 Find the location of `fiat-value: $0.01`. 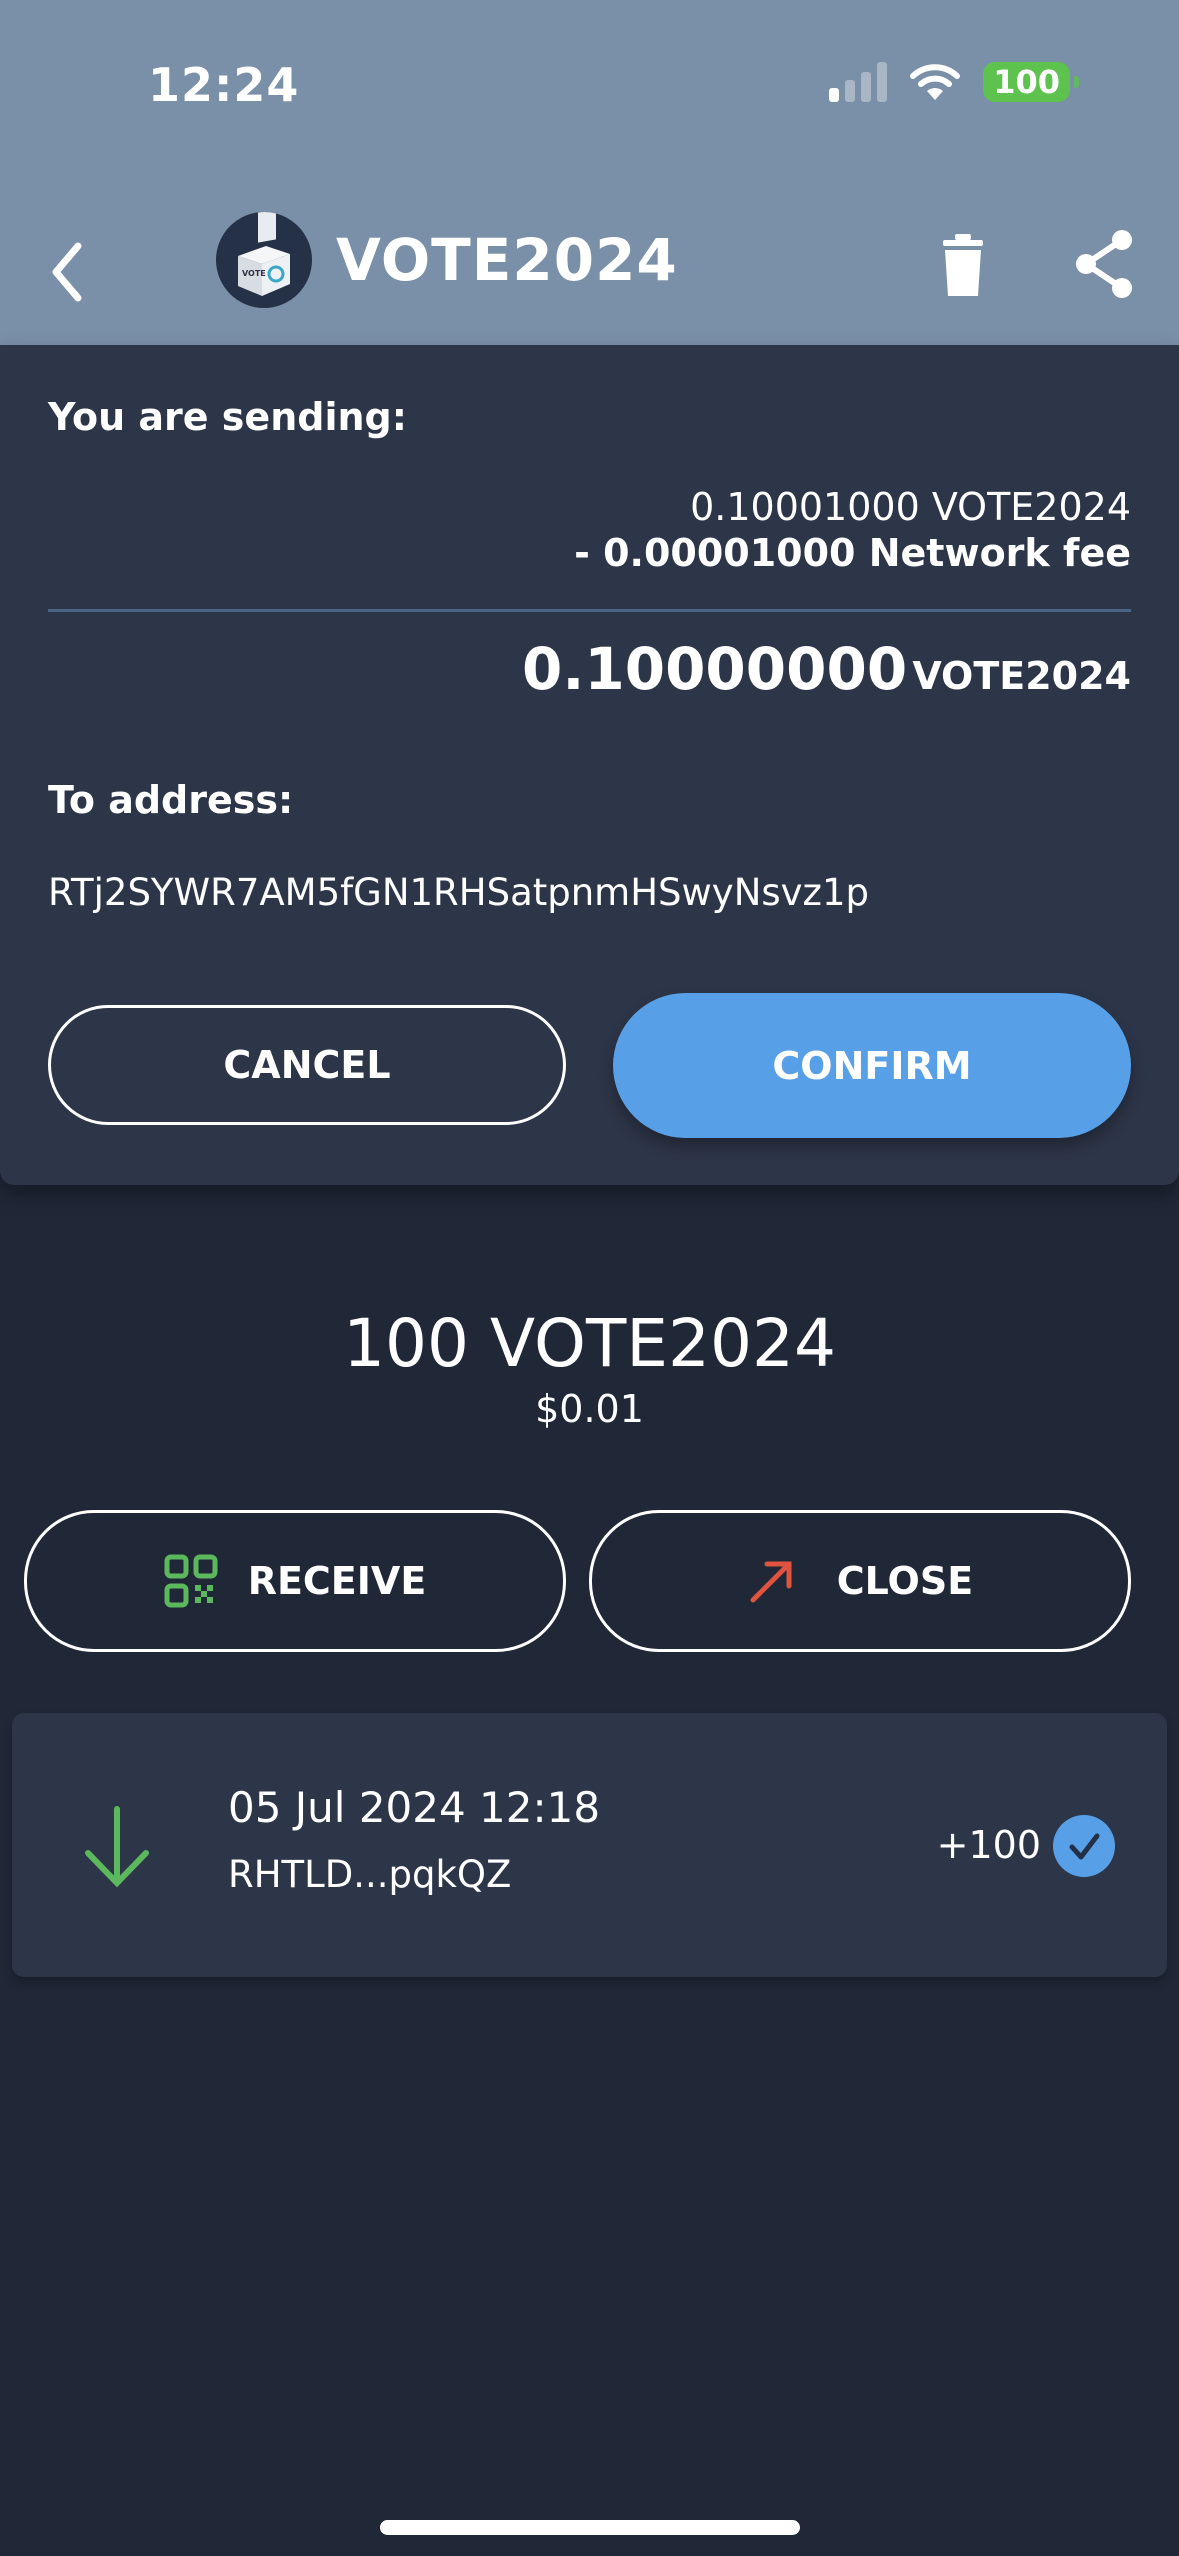

fiat-value: $0.01 is located at coordinates (589, 1409).